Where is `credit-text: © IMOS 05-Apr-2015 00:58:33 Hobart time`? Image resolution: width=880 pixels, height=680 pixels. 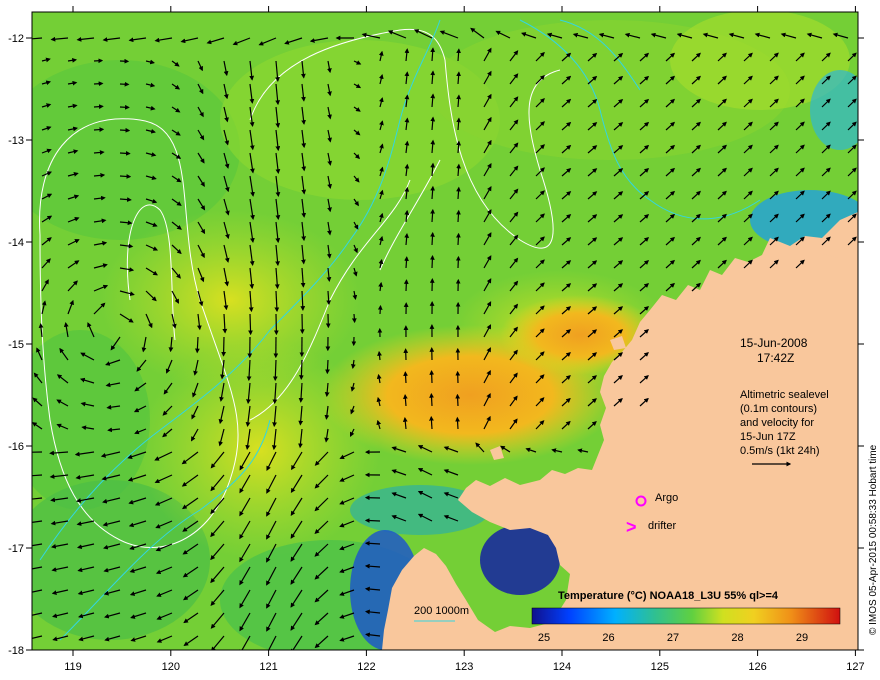
credit-text: © IMOS 05-Apr-2015 00:58:33 Hobart time is located at coordinates (873, 539).